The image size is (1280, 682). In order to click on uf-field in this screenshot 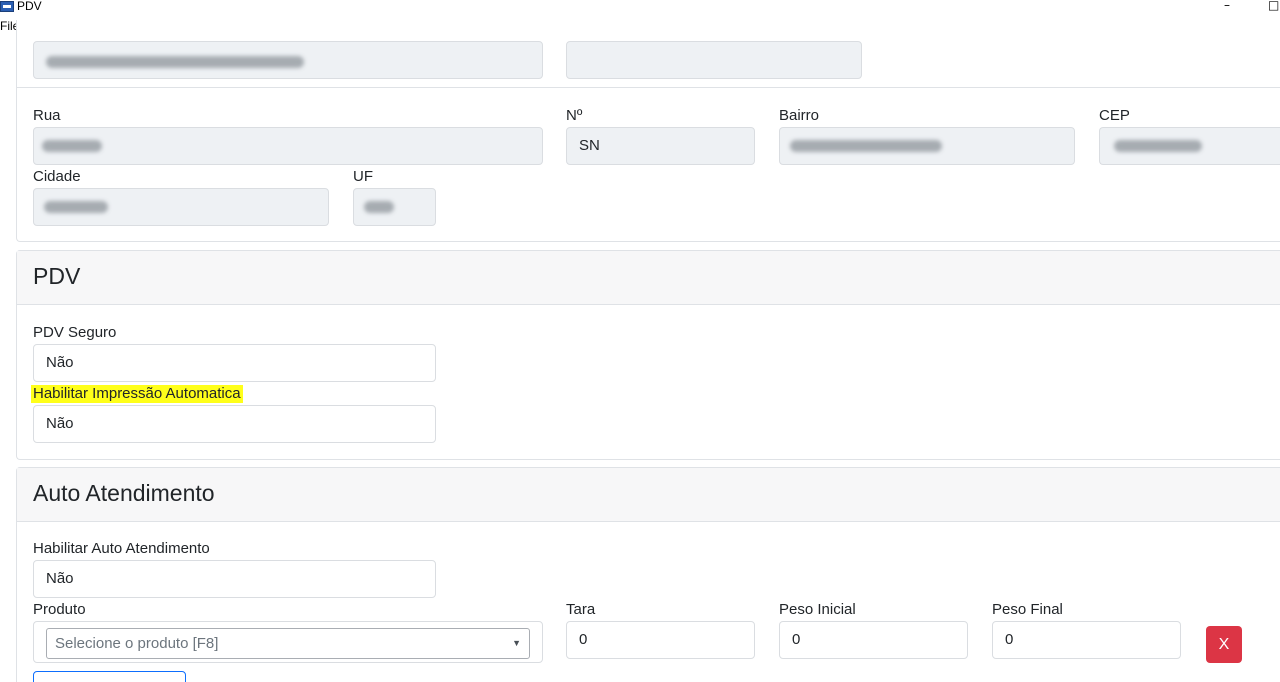, I will do `click(394, 207)`.